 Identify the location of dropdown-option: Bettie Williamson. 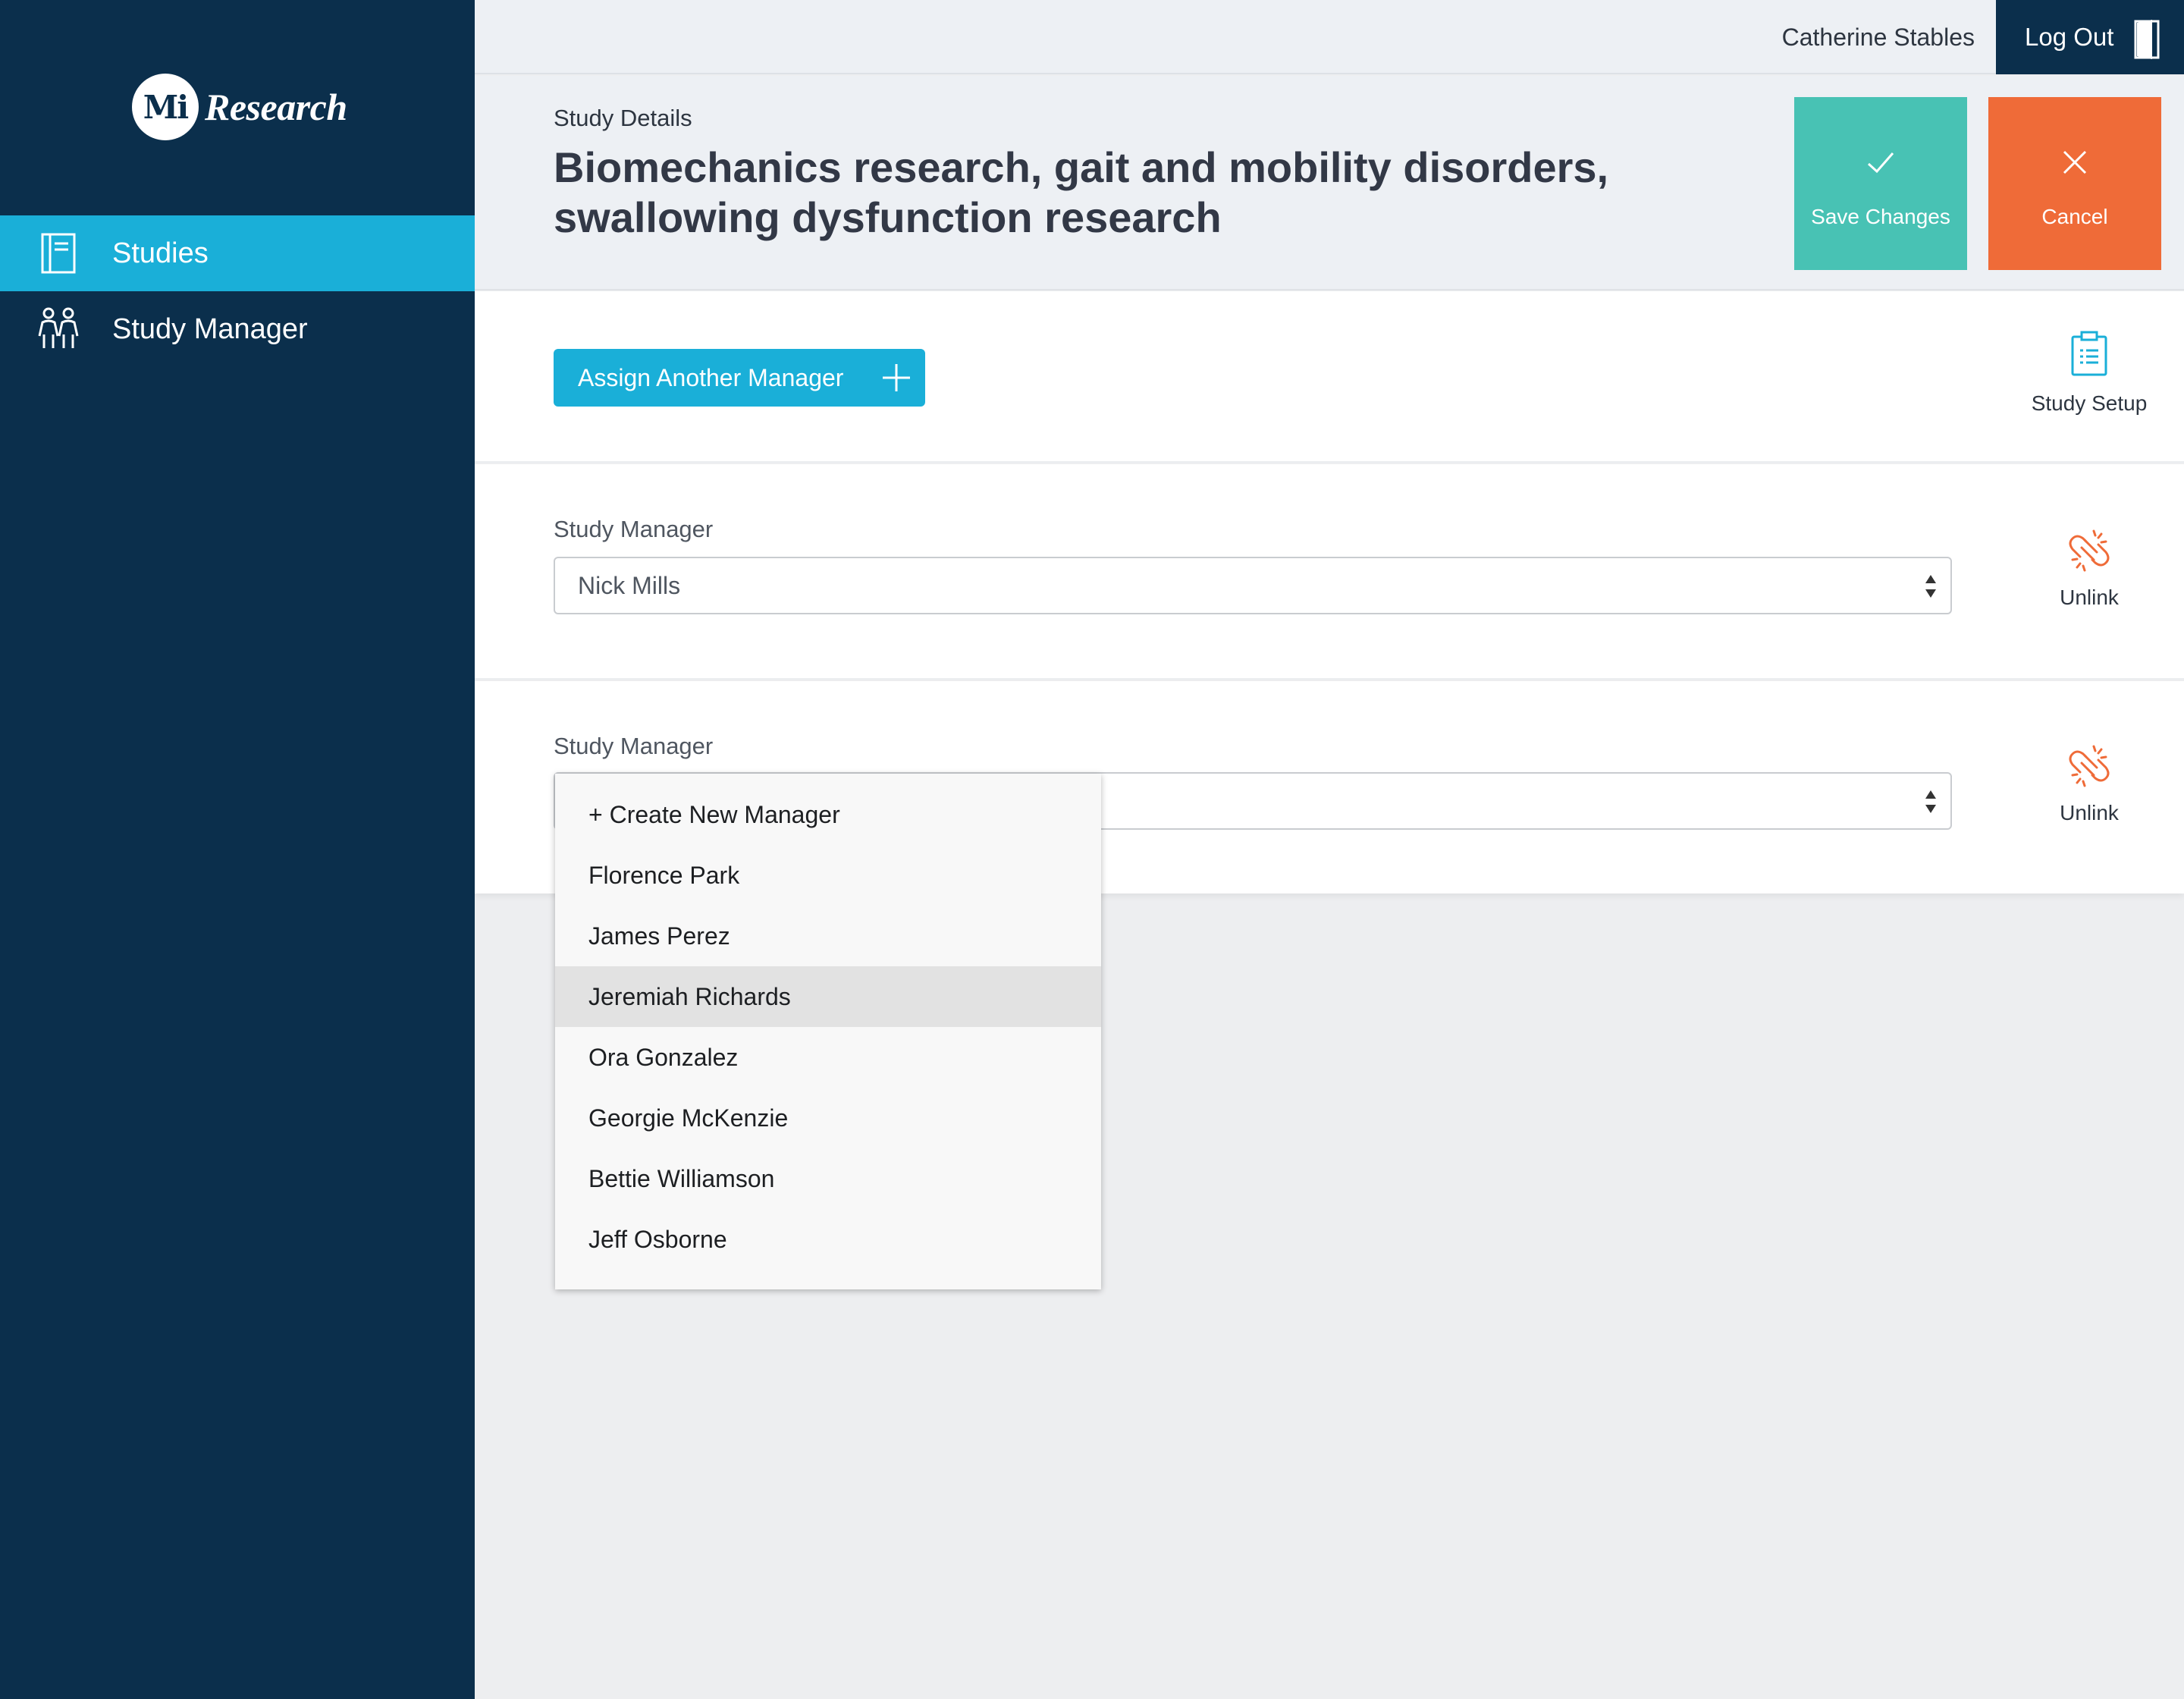
(828, 1178).